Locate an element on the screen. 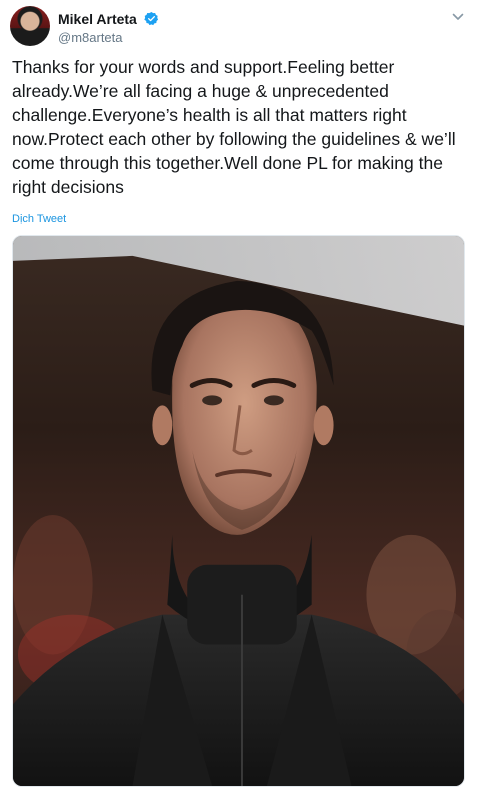 The image size is (479, 795). author-handle: @m8arteta is located at coordinates (108, 37).